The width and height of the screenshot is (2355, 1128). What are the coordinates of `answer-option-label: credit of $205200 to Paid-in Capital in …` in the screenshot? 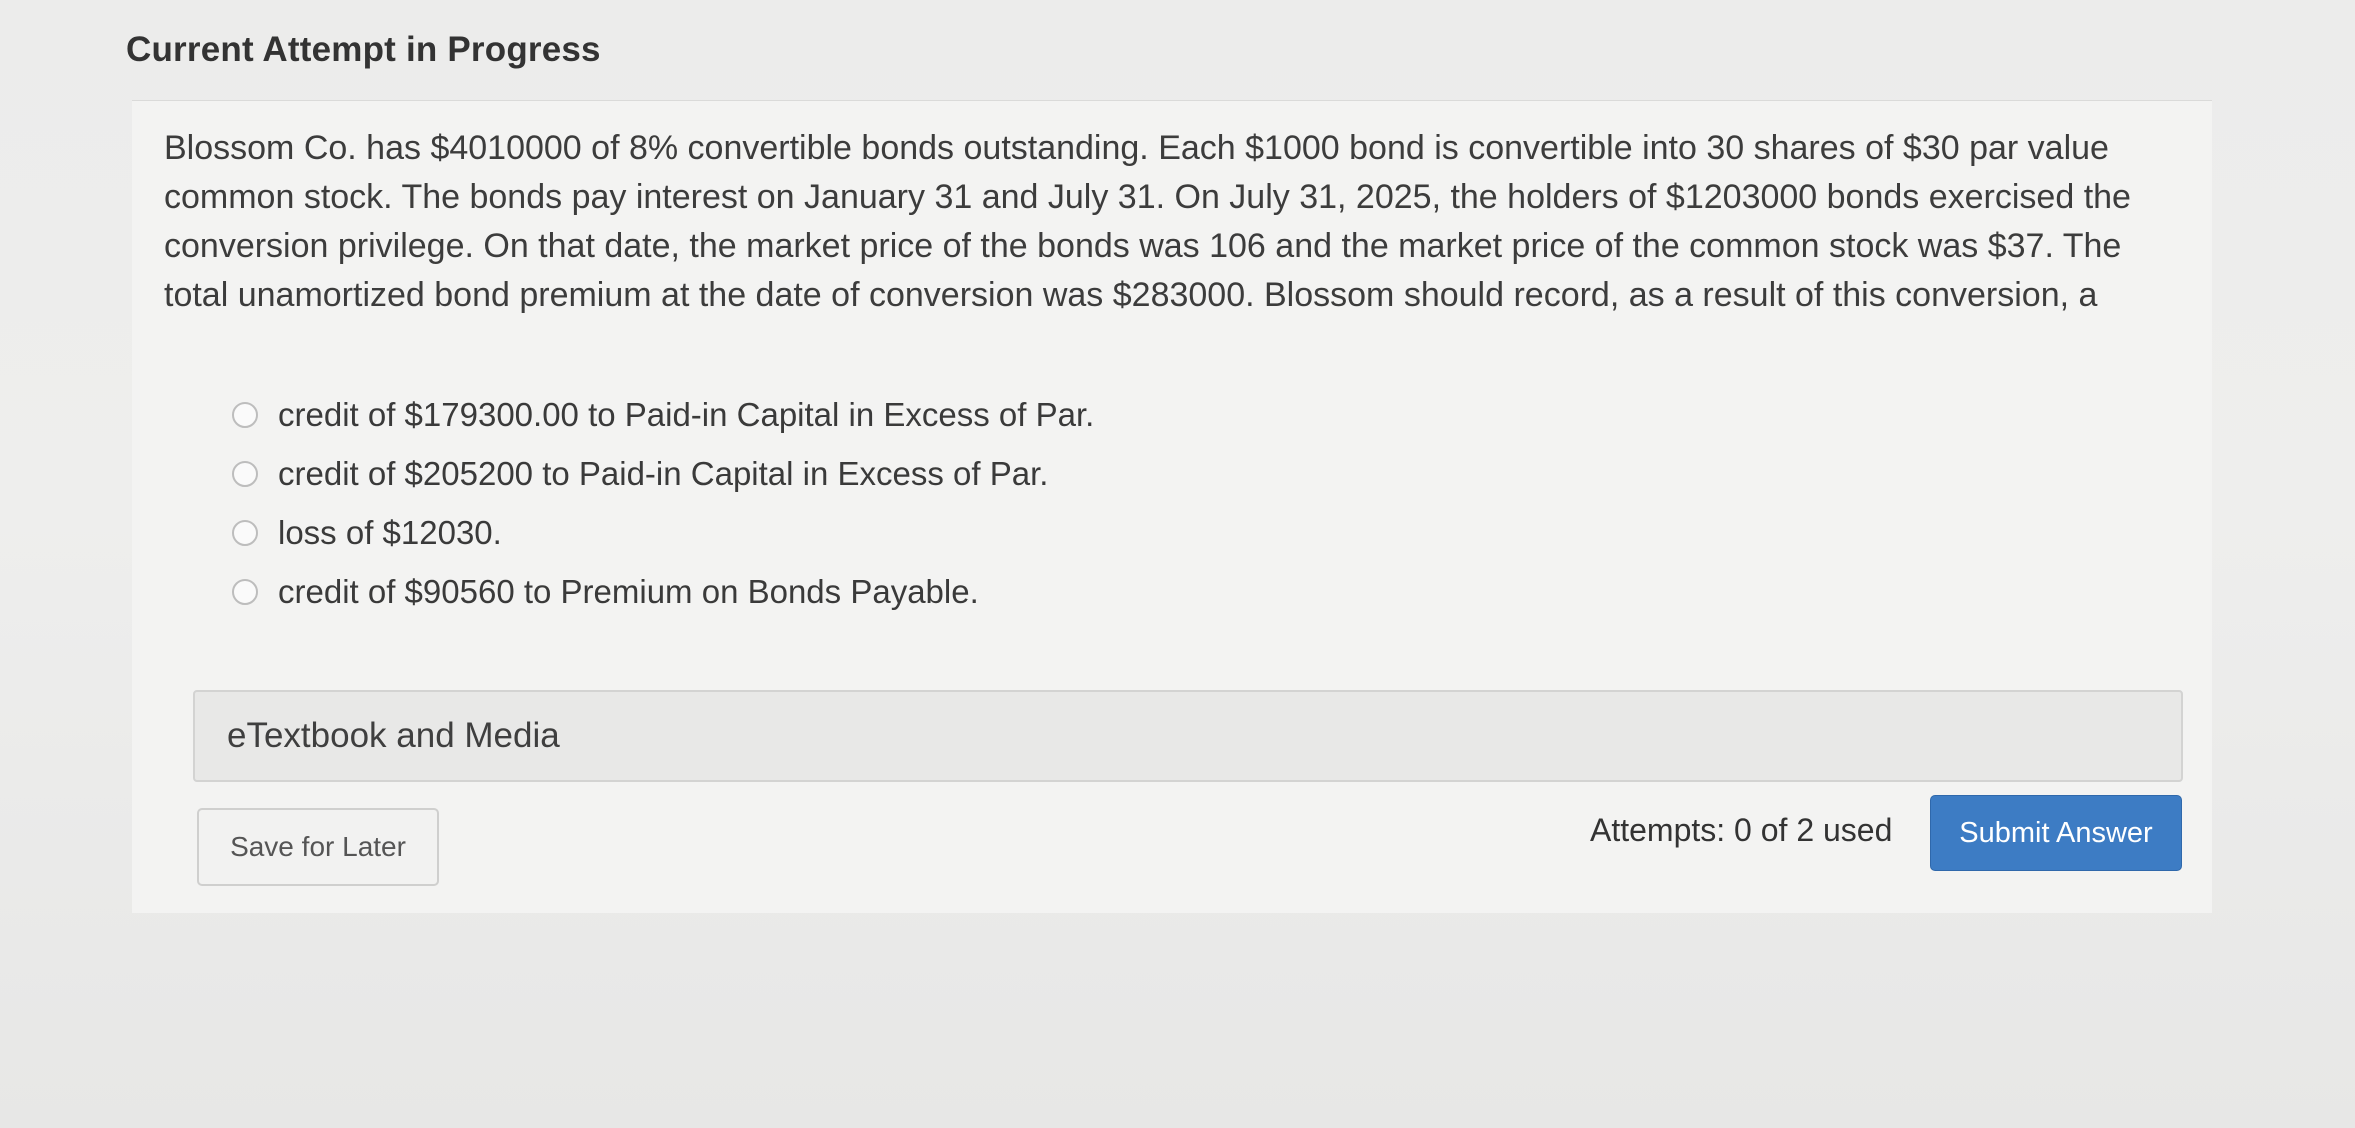 It's located at (663, 473).